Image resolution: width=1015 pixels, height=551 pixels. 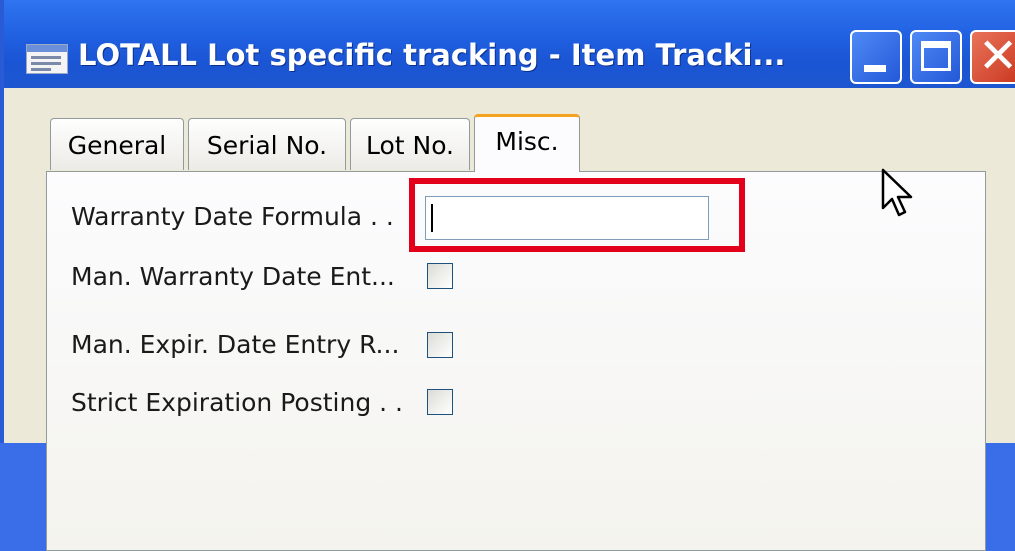 What do you see at coordinates (410, 144) in the screenshot?
I see `tab-lot-no: Lot No.` at bounding box center [410, 144].